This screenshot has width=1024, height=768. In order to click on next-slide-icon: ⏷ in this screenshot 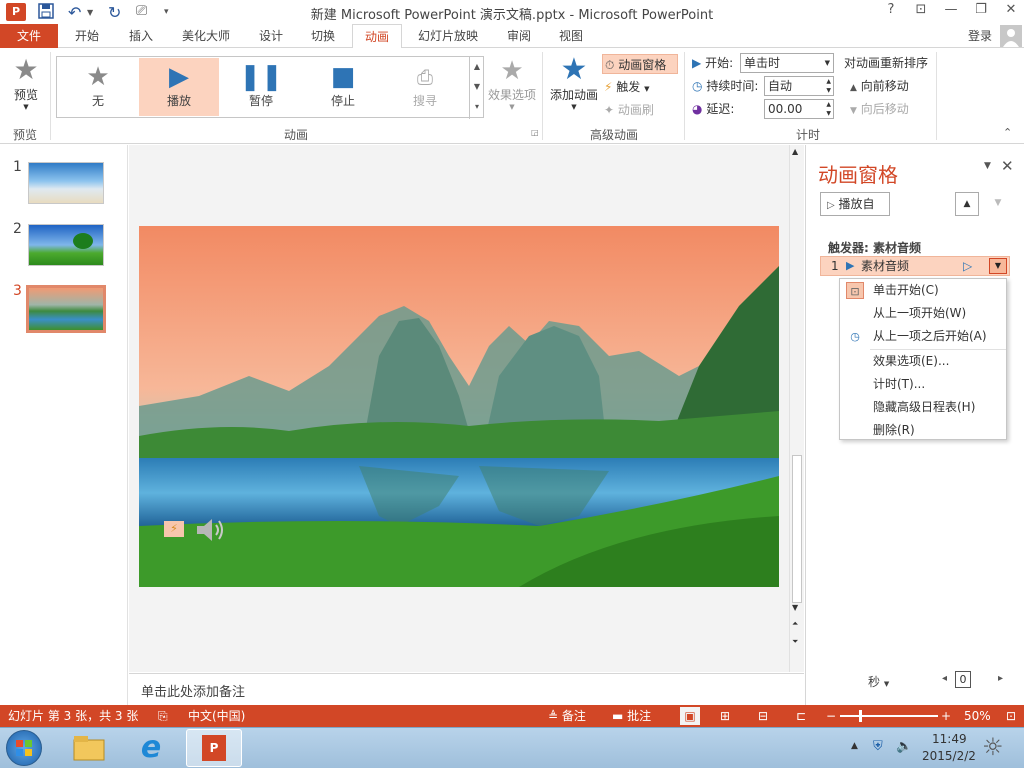, I will do `click(795, 642)`.